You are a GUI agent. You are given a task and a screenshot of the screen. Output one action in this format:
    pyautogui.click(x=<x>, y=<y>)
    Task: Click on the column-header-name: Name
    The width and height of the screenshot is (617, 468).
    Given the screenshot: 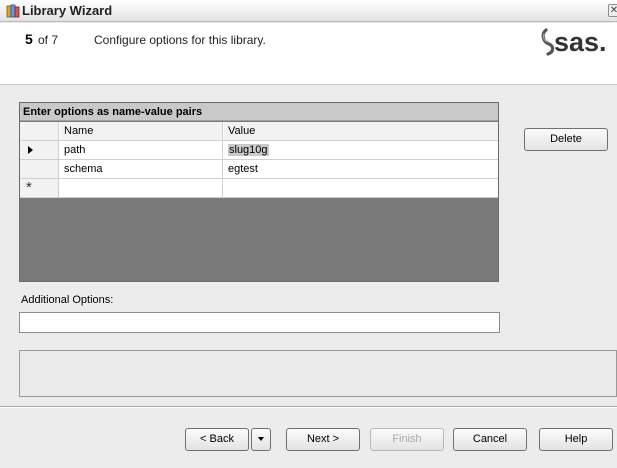 What is the action you would take?
    pyautogui.click(x=141, y=131)
    